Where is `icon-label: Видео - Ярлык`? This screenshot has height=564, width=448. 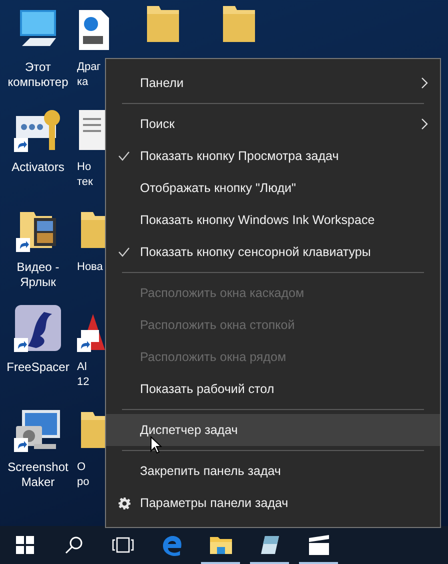 icon-label: Видео - Ярлык is located at coordinates (38, 275).